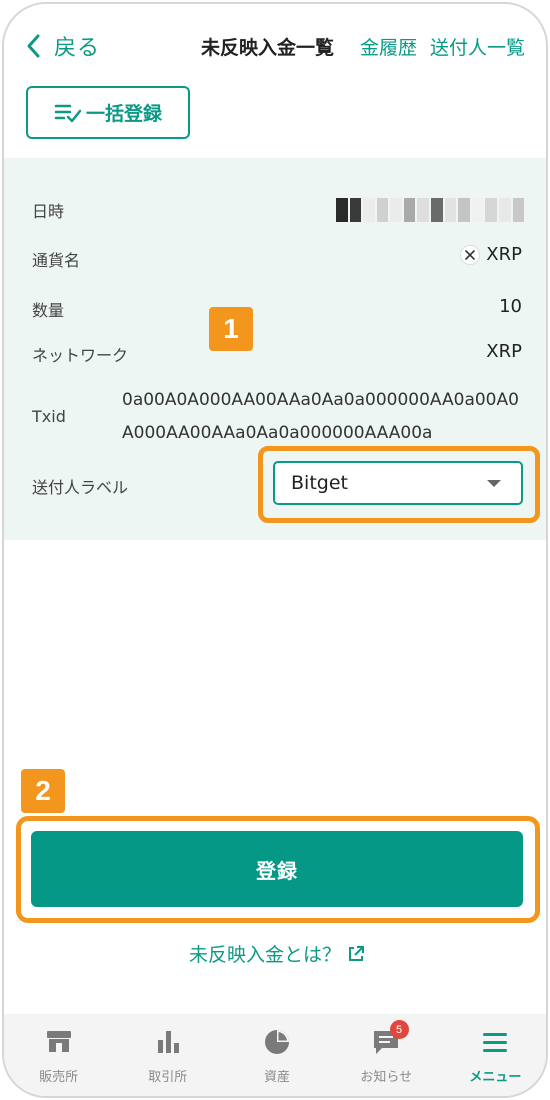 The image size is (550, 1100). What do you see at coordinates (398, 483) in the screenshot?
I see `sender-label-select: Bitget` at bounding box center [398, 483].